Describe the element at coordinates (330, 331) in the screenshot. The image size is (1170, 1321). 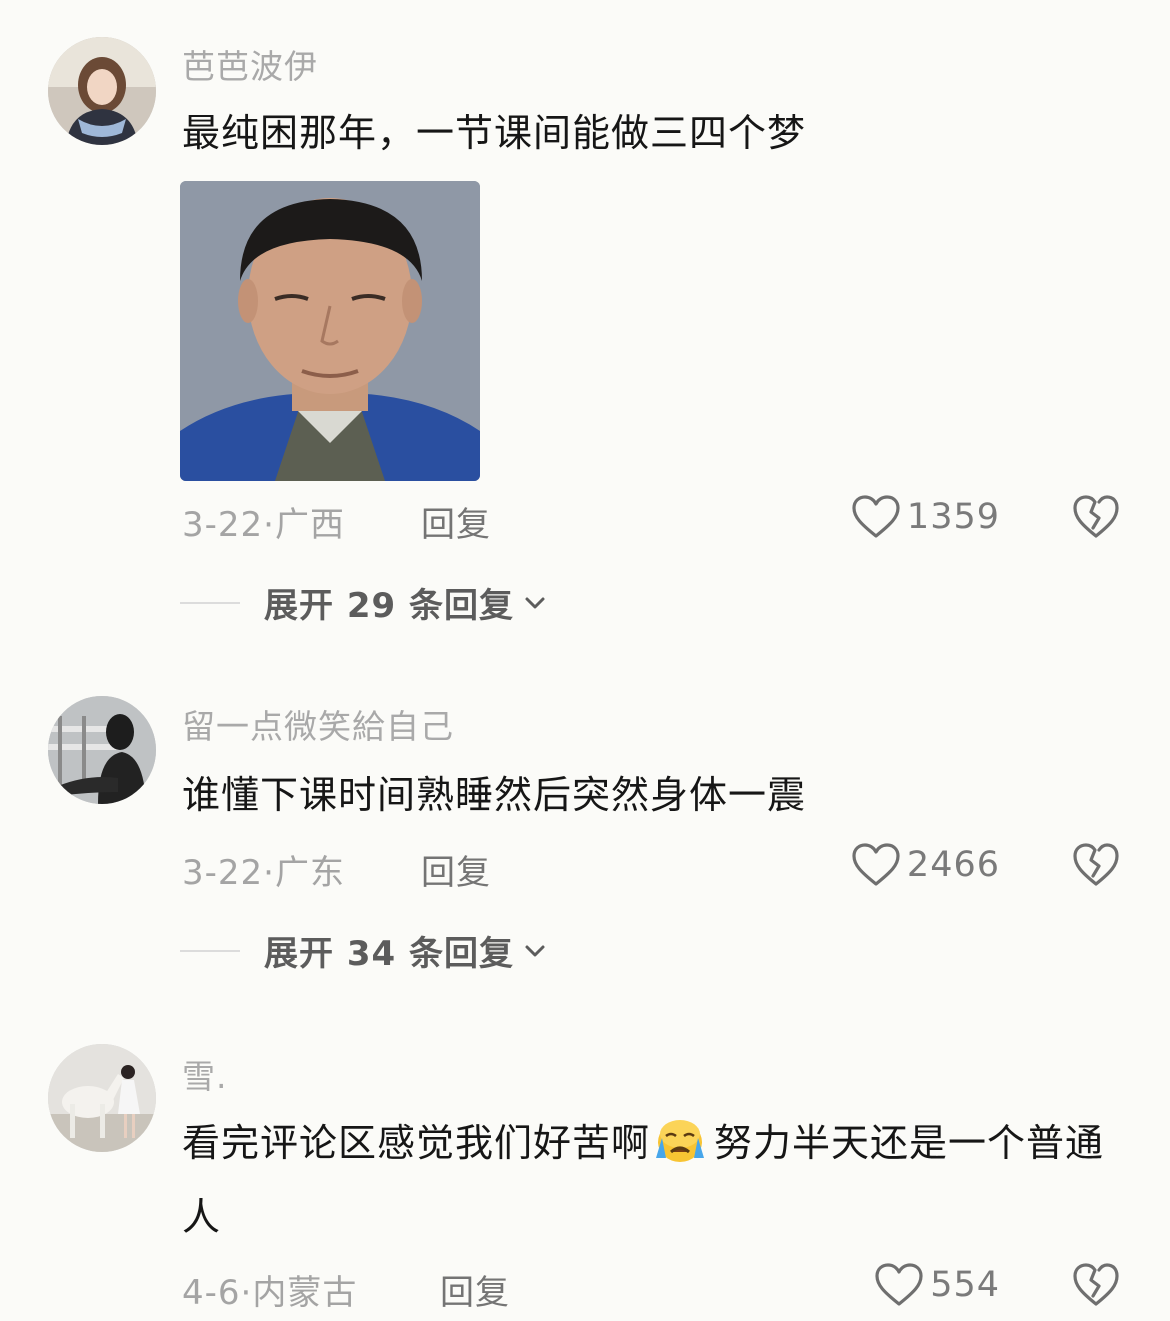
I see `comment-image` at that location.